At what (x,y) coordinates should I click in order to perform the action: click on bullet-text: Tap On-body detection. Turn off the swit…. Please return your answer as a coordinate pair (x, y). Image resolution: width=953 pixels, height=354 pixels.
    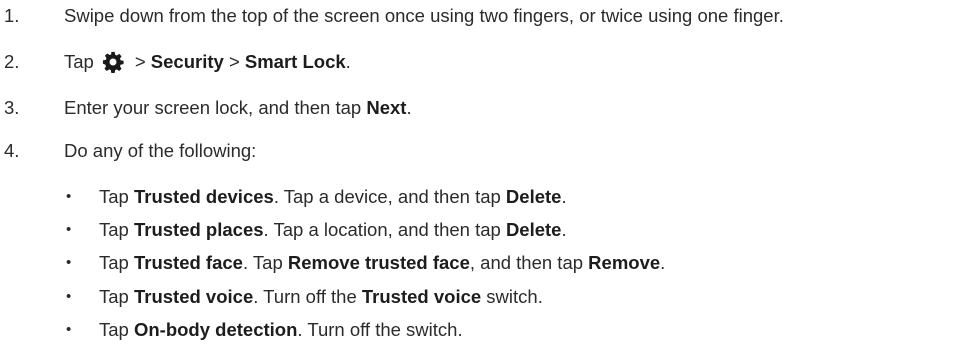
    Looking at the image, I should click on (281, 330).